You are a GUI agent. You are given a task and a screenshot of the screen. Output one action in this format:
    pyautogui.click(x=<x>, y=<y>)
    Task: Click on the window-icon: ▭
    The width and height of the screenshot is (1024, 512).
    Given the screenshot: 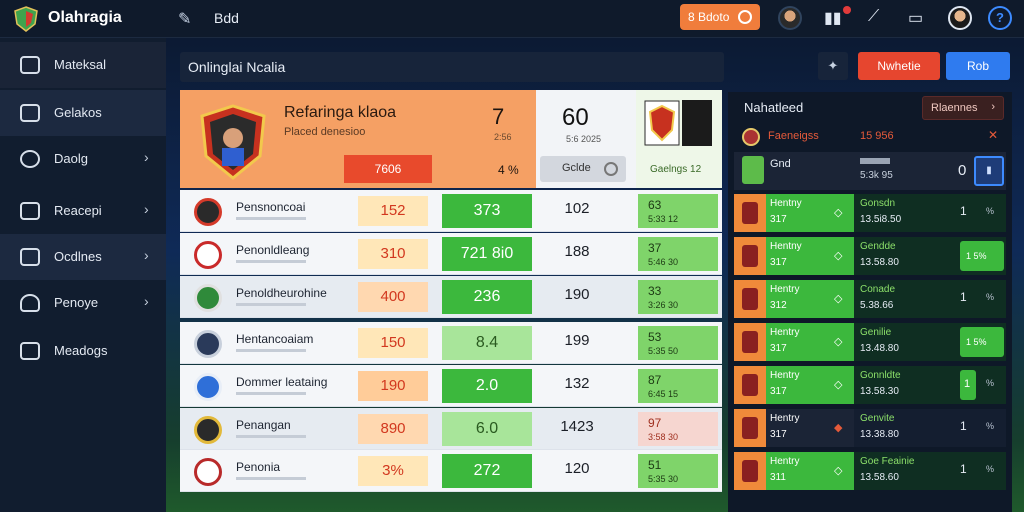 What is the action you would take?
    pyautogui.click(x=915, y=18)
    